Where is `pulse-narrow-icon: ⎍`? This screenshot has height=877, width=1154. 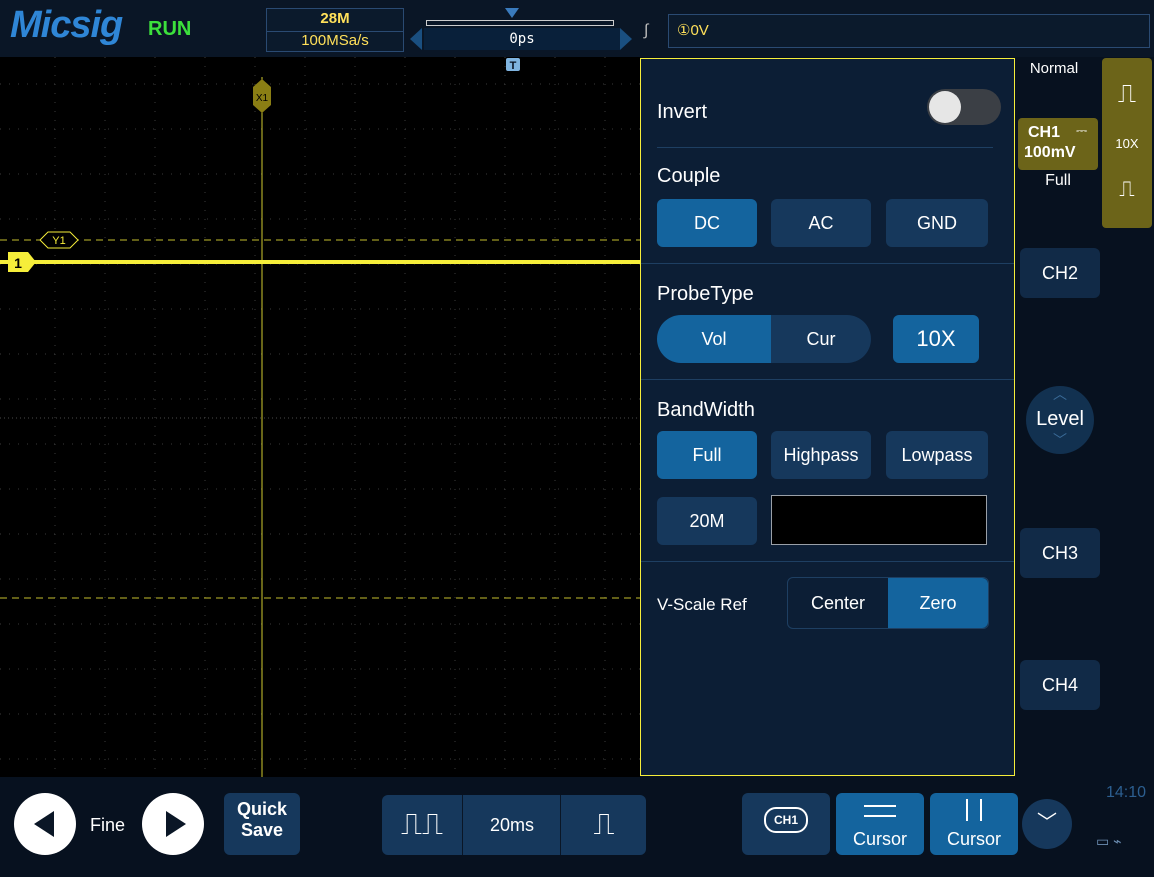 pulse-narrow-icon: ⎍ is located at coordinates (1127, 188).